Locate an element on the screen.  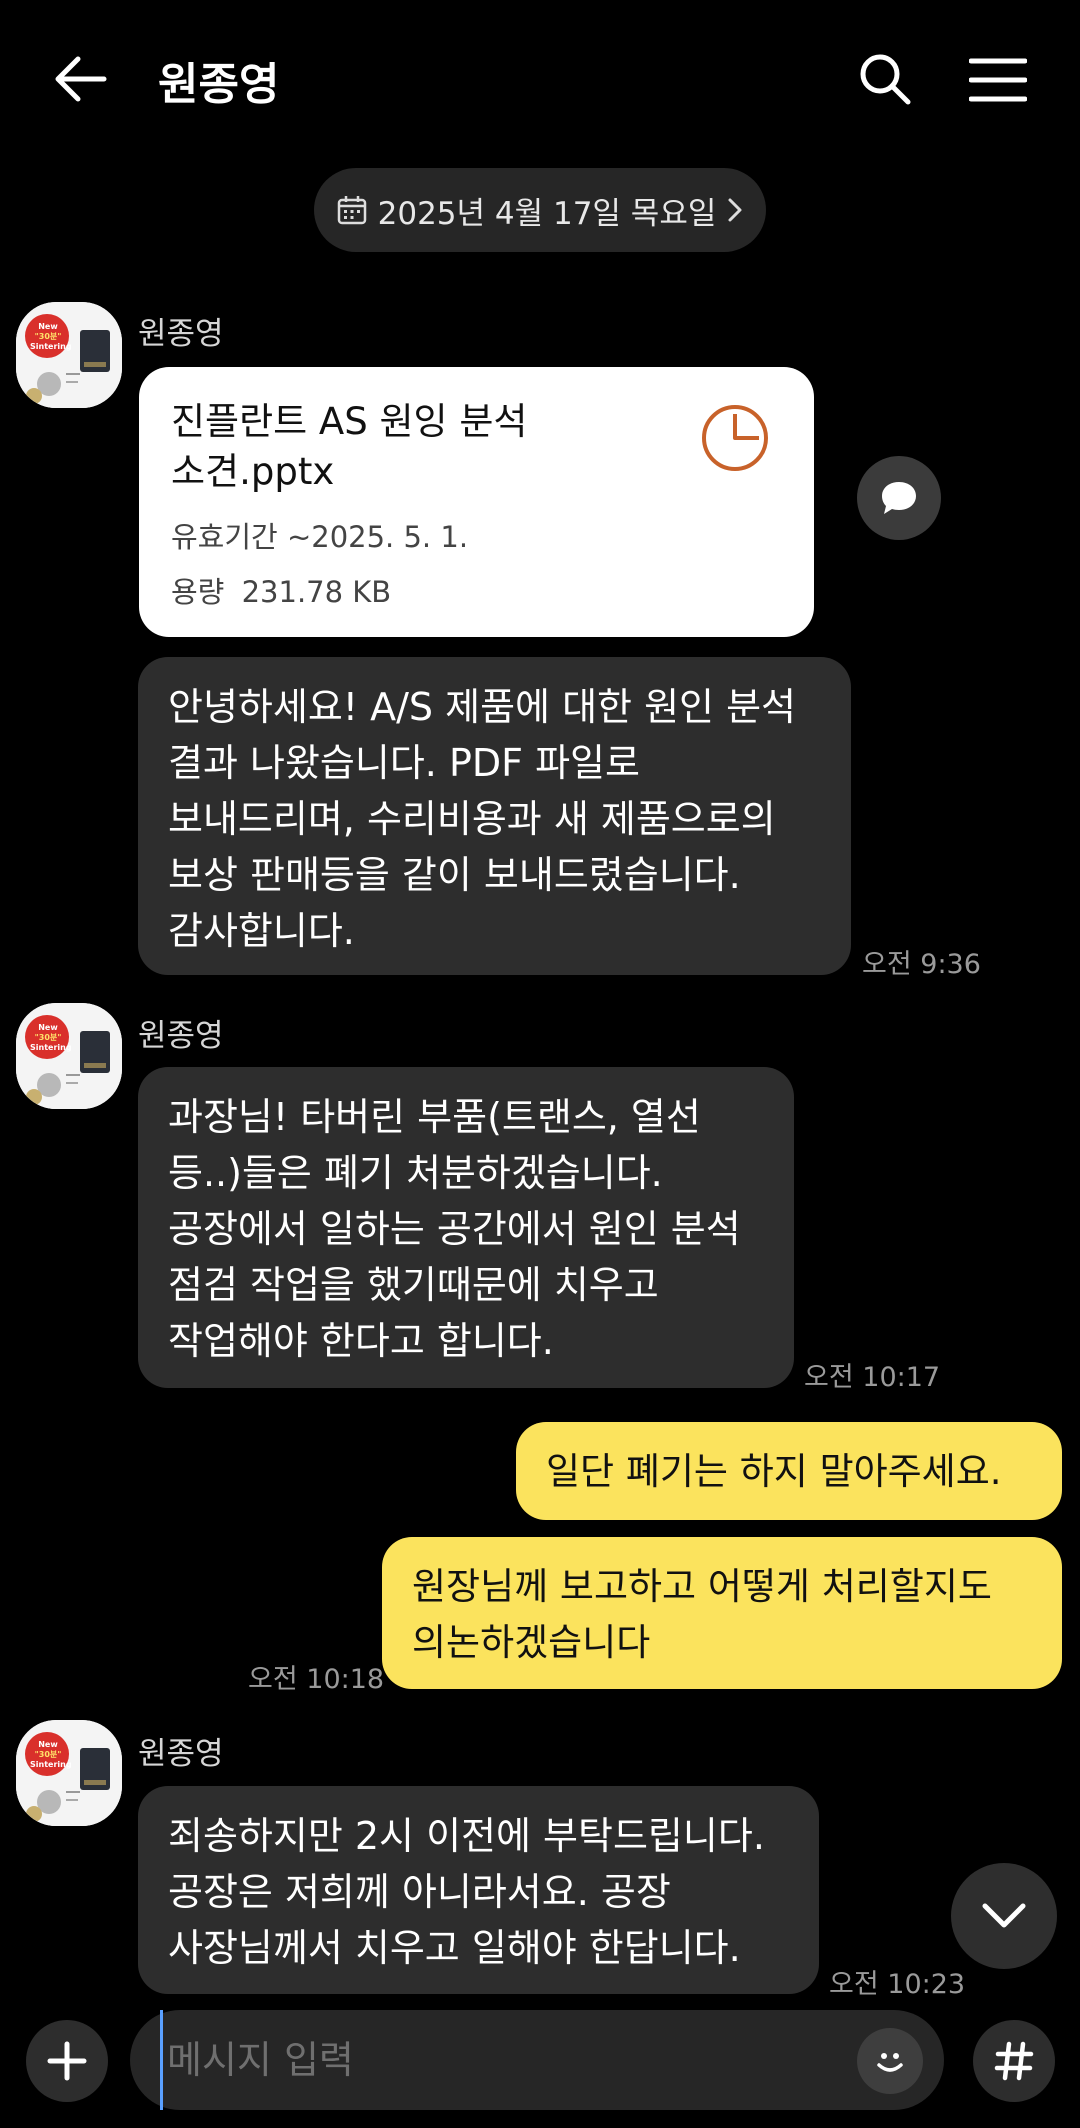
chevron-down-icon is located at coordinates (1004, 1915).